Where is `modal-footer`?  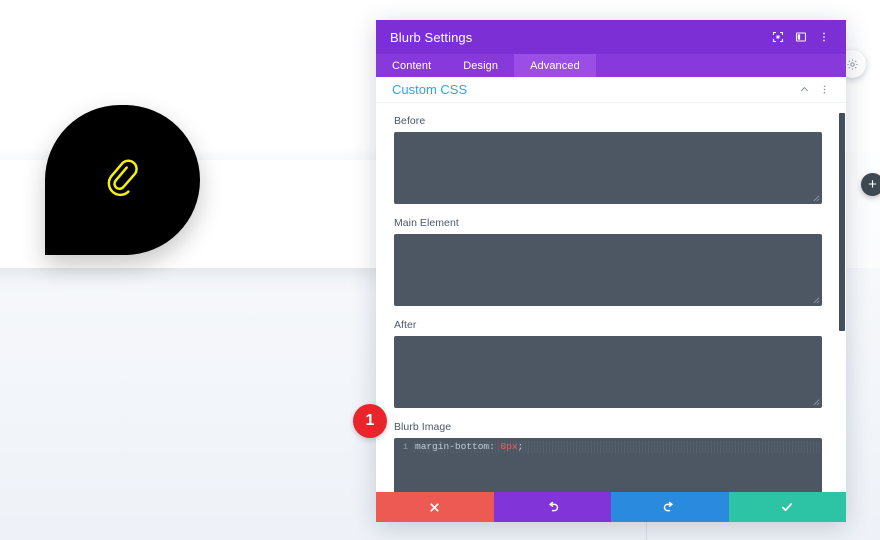
modal-footer is located at coordinates (611, 507).